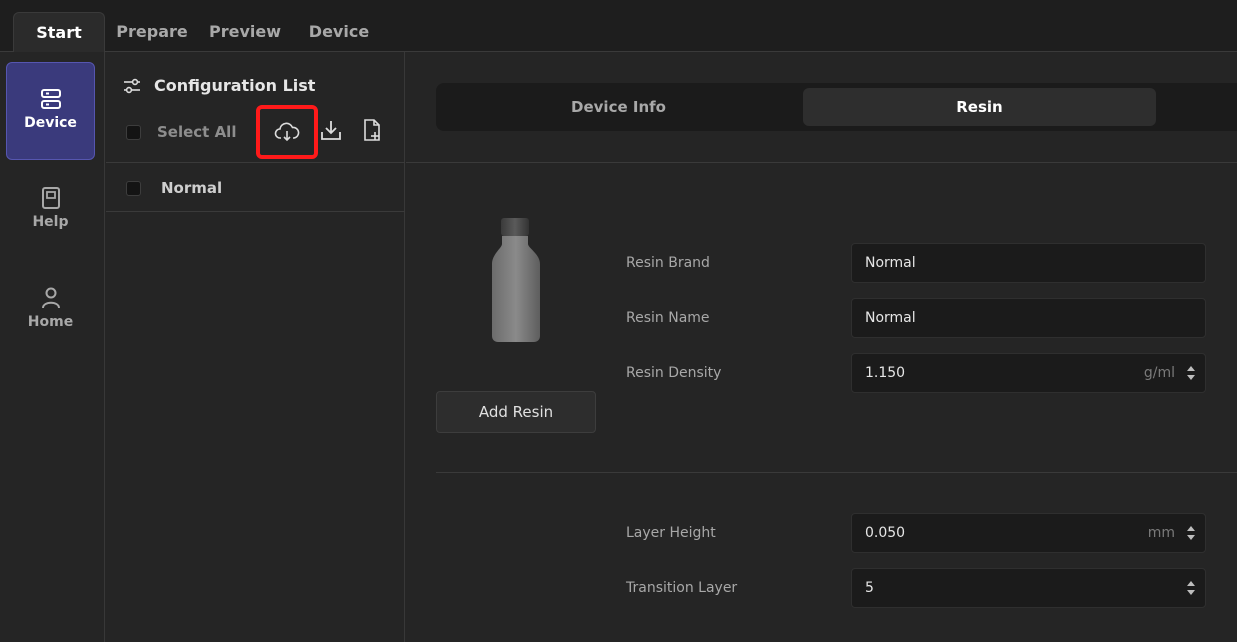 The image size is (1237, 642). What do you see at coordinates (152, 32) in the screenshot?
I see `tab-prepare: Prepare` at bounding box center [152, 32].